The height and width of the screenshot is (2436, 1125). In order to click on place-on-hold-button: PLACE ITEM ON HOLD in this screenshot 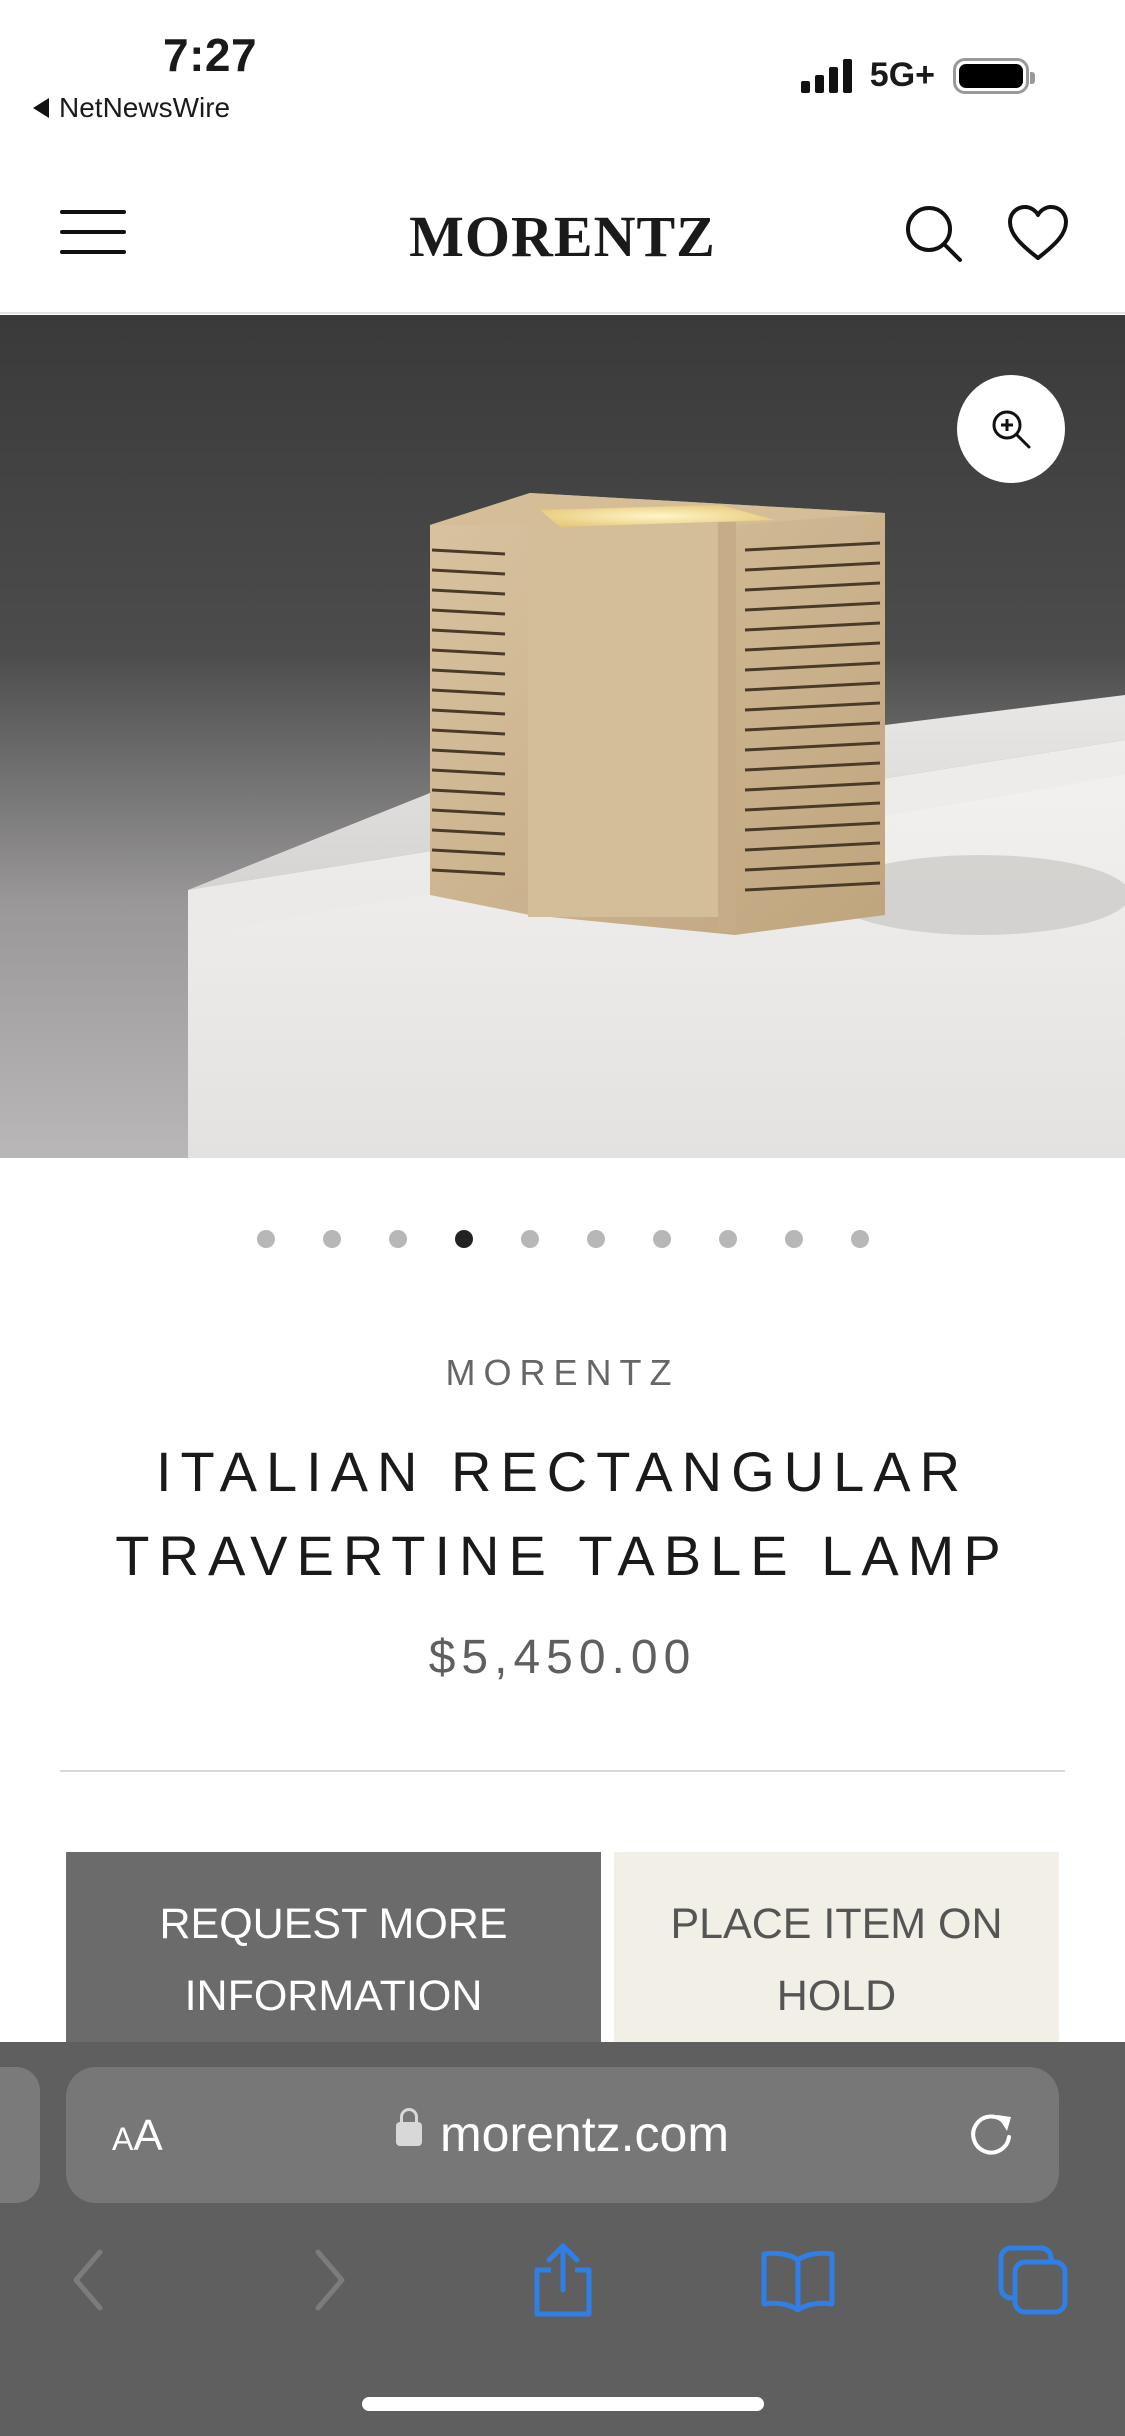, I will do `click(836, 1947)`.